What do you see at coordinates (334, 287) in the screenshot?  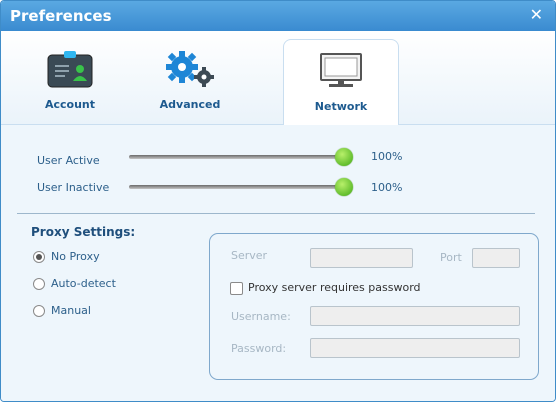 I see `requires-password-label: Proxy server requires password` at bounding box center [334, 287].